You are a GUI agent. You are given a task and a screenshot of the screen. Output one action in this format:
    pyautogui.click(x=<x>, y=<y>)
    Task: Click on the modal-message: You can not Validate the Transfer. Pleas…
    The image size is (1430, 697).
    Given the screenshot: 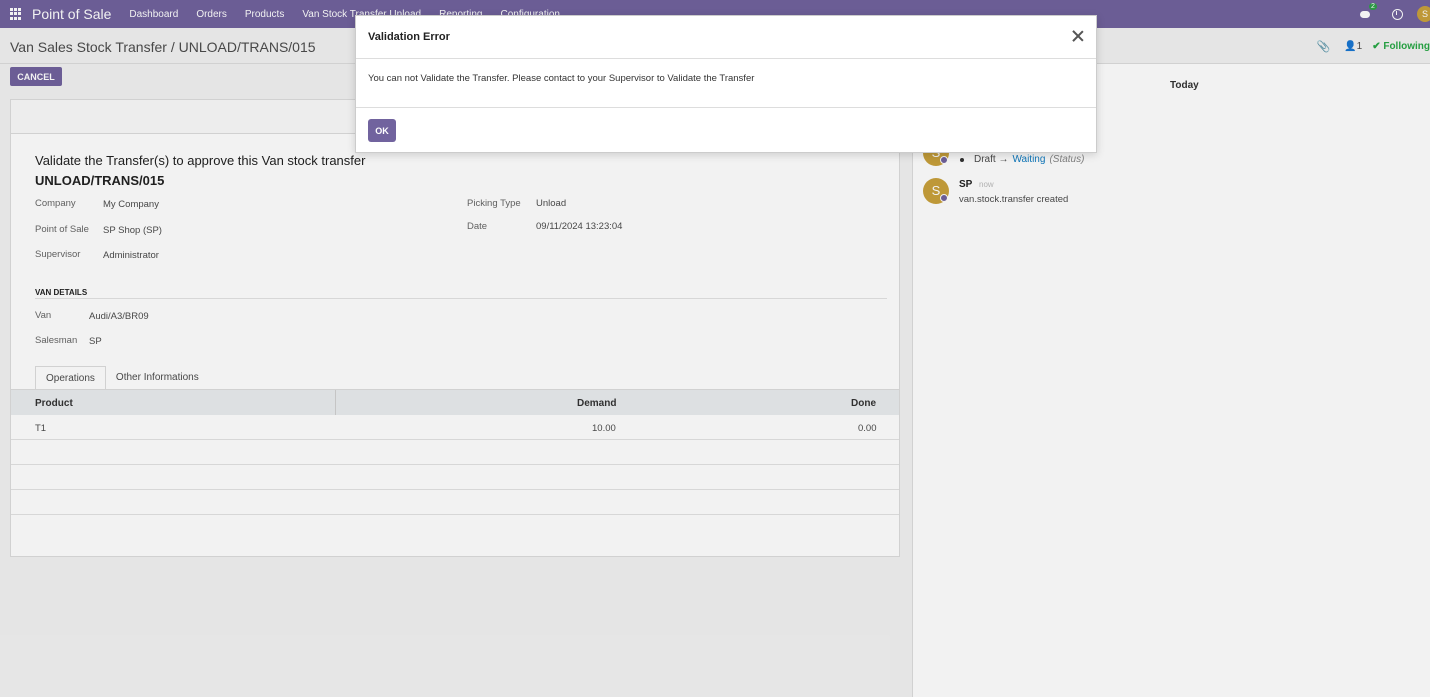 What is the action you would take?
    pyautogui.click(x=561, y=78)
    